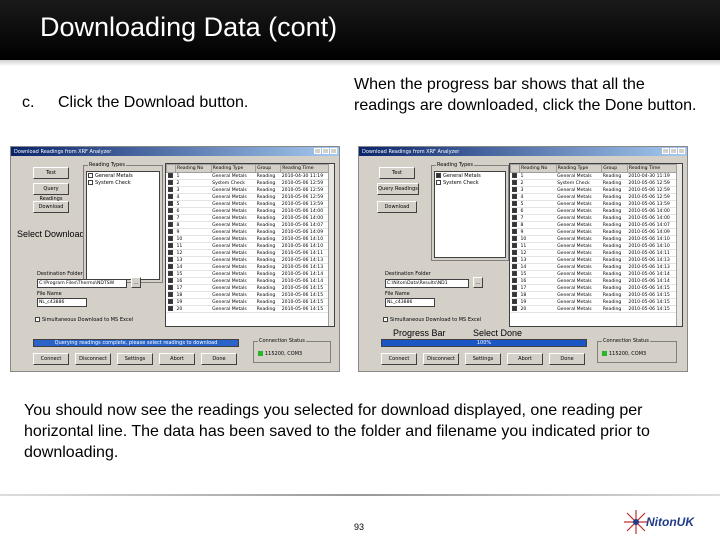  Describe the element at coordinates (250, 232) in the screenshot. I see `table-row: 9 General Metals Reading 2010-05-06 14:09` at that location.